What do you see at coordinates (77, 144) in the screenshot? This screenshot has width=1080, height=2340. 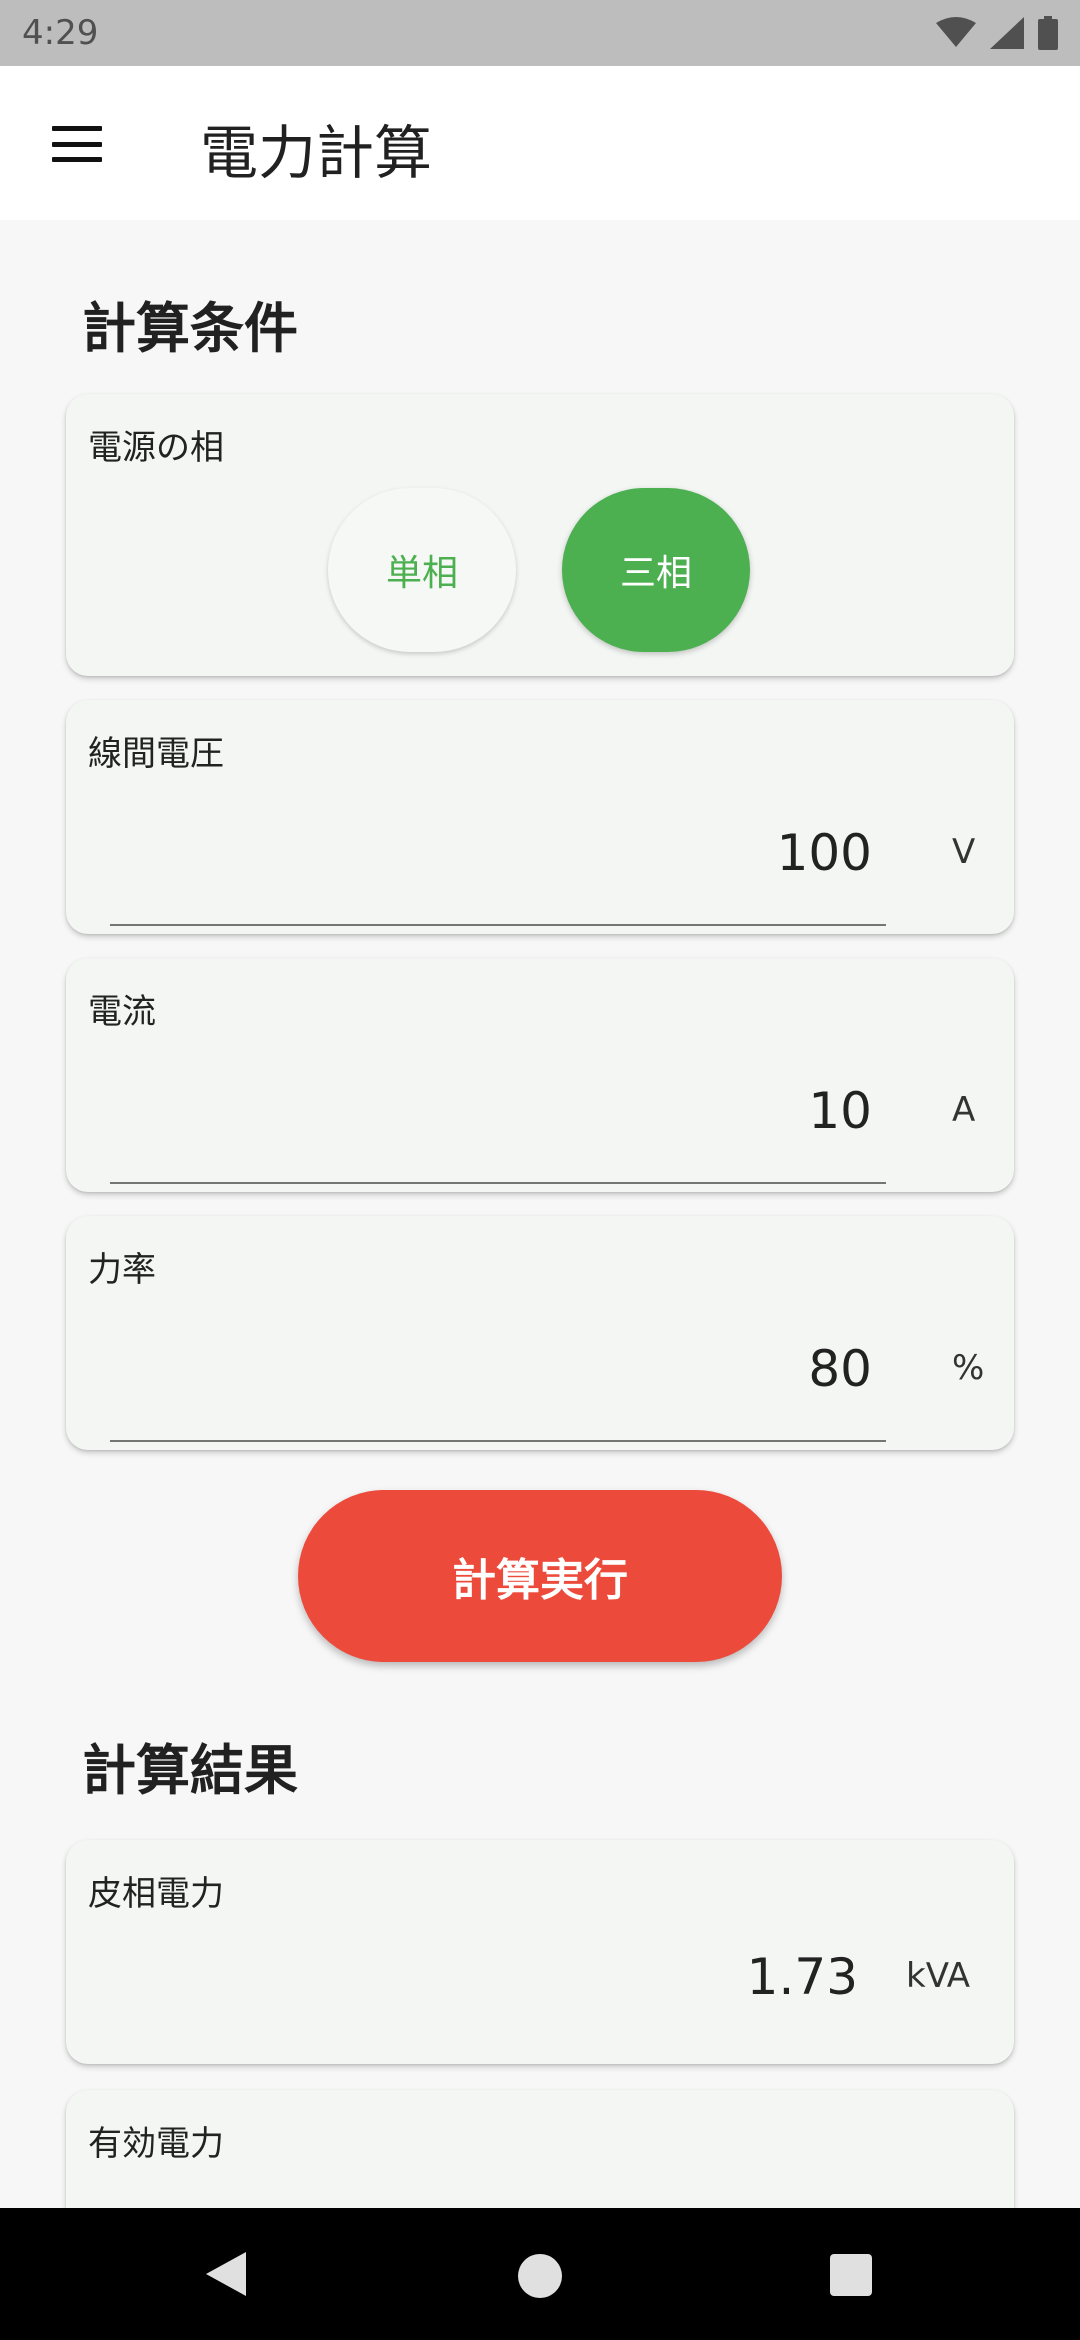 I see `hamburger-menu-icon` at bounding box center [77, 144].